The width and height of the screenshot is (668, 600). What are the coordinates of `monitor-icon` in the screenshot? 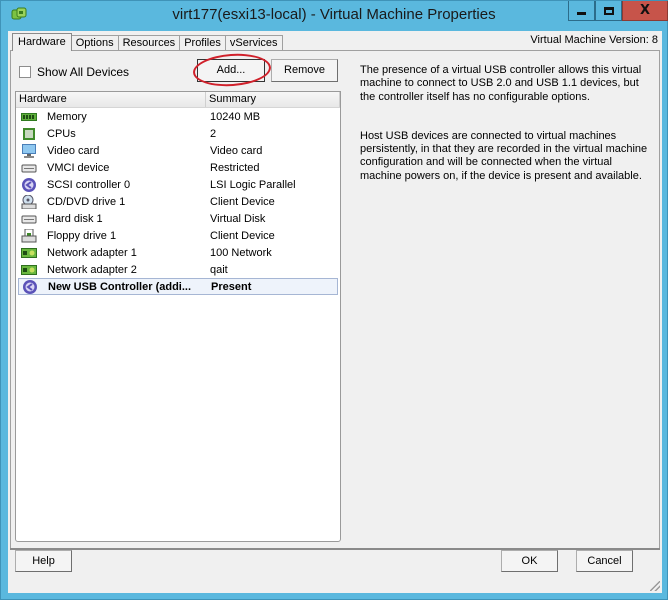 It's located at (29, 150).